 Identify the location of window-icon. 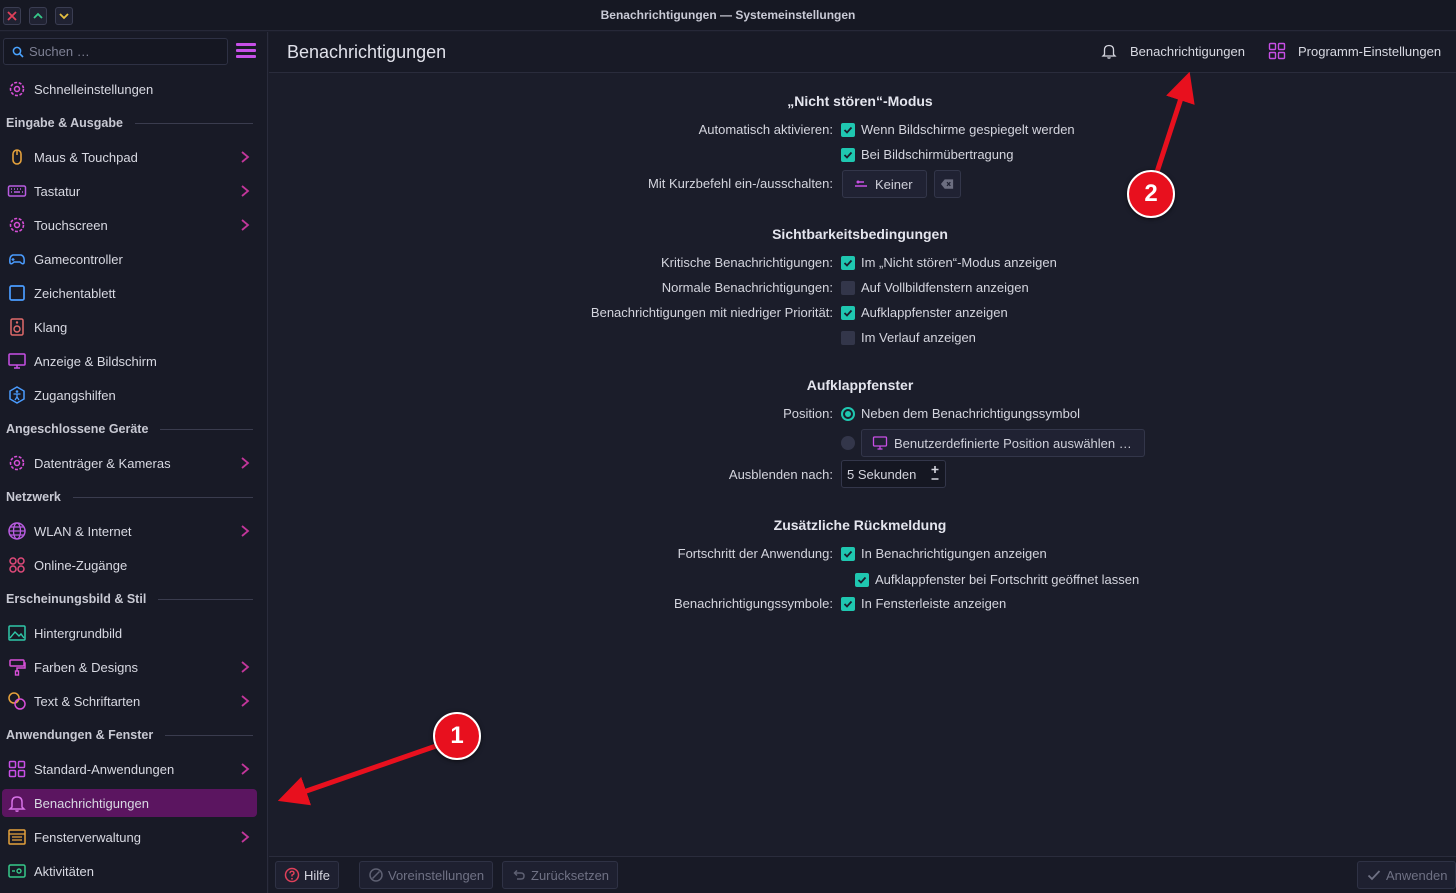
(17, 837).